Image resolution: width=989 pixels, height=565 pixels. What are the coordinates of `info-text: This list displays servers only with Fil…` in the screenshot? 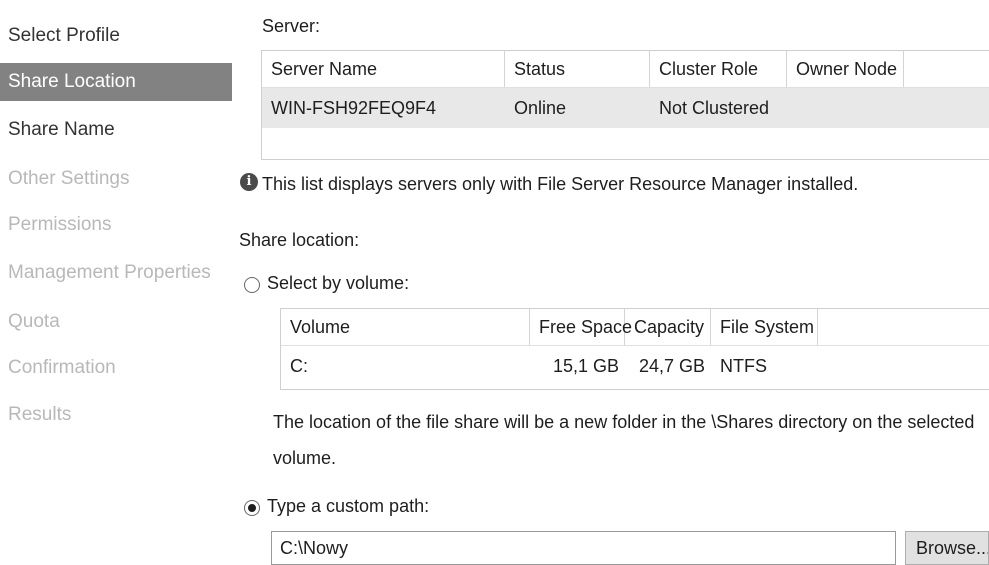 It's located at (560, 184).